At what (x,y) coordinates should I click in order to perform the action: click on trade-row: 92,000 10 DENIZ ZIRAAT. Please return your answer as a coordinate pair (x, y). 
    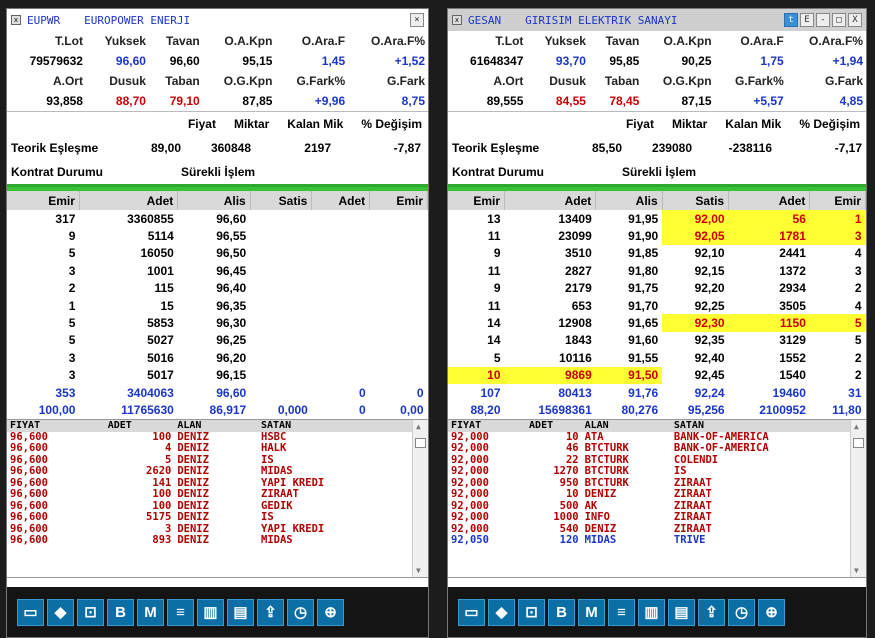
    Looking at the image, I should click on (649, 495).